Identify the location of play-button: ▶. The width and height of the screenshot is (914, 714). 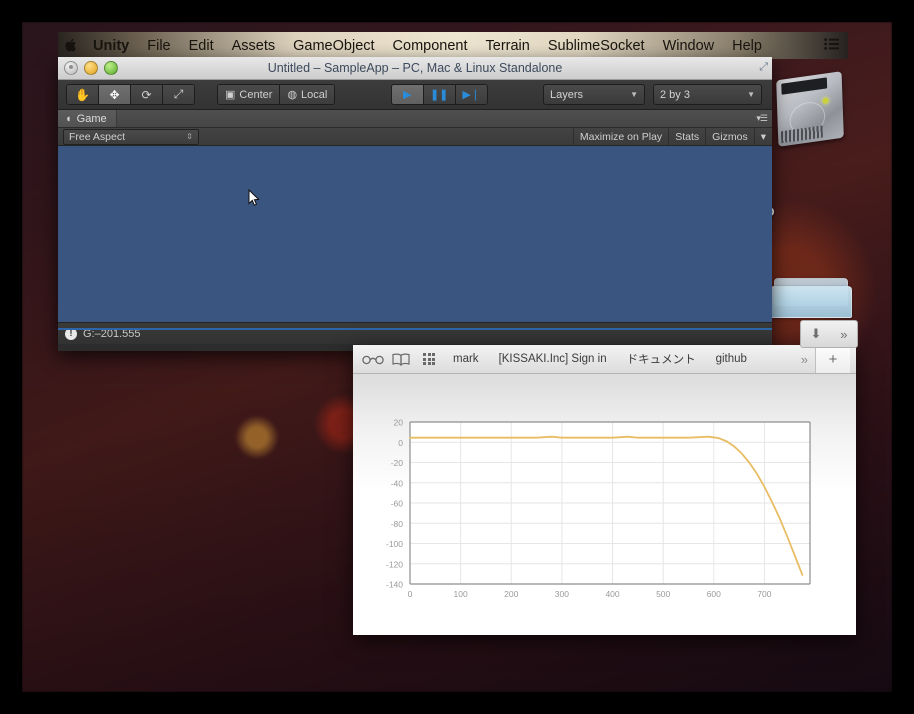
(407, 94).